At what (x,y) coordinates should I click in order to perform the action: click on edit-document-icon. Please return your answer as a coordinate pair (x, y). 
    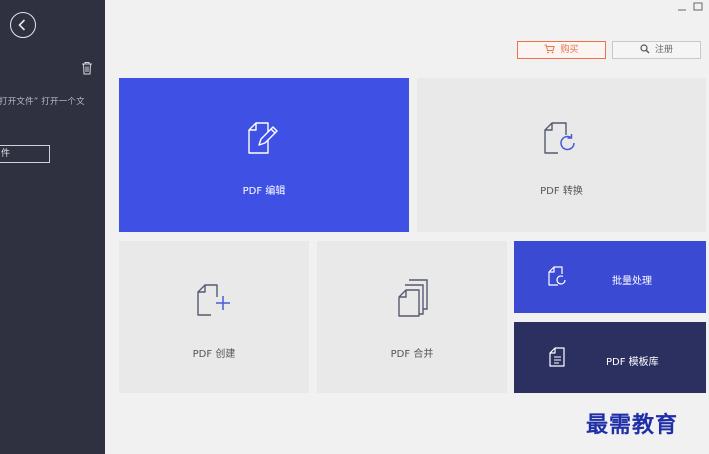
    Looking at the image, I should click on (263, 138).